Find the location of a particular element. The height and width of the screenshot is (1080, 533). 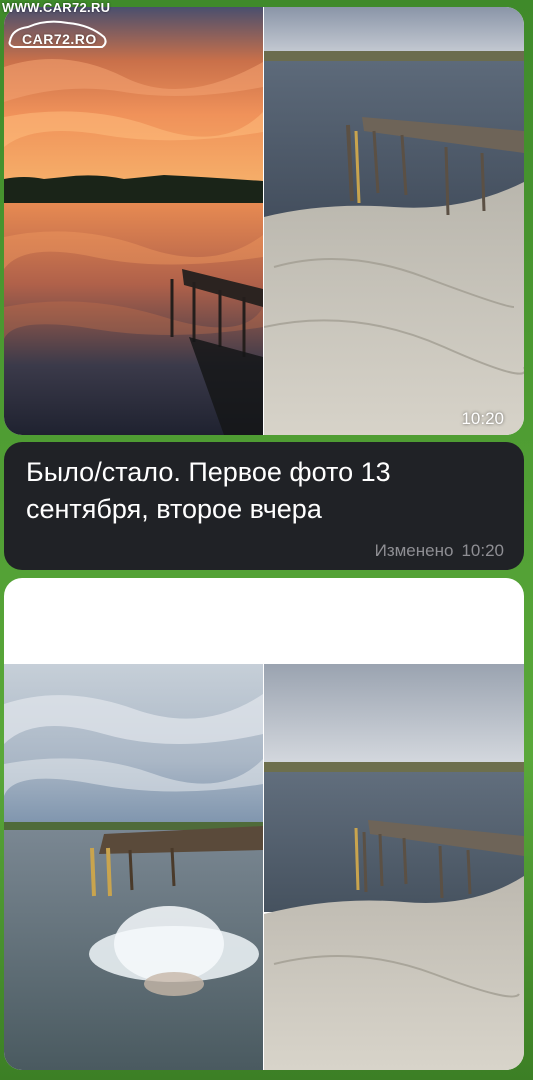

media-time-label: 10:20 is located at coordinates (482, 418).